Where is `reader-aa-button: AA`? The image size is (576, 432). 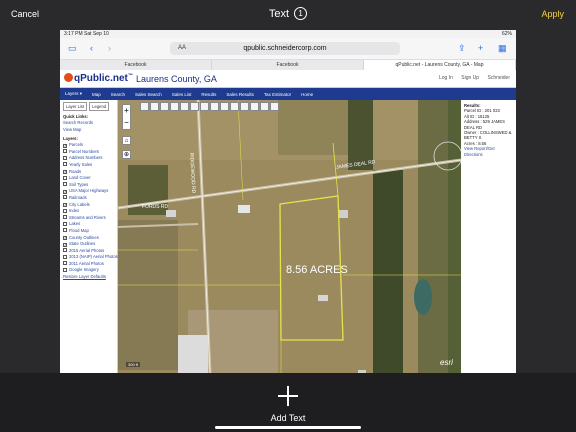 reader-aa-button: AA is located at coordinates (182, 48).